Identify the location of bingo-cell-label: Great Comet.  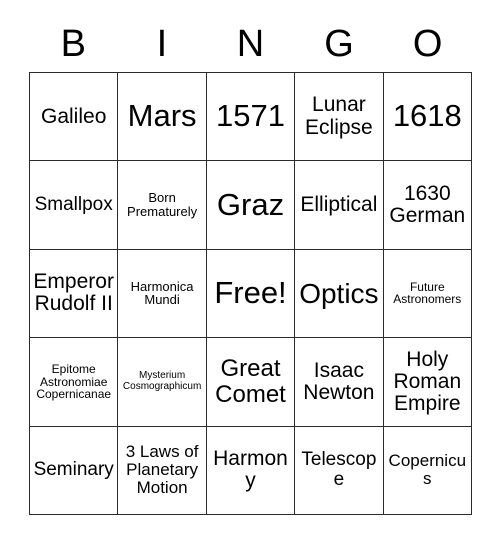
(250, 381).